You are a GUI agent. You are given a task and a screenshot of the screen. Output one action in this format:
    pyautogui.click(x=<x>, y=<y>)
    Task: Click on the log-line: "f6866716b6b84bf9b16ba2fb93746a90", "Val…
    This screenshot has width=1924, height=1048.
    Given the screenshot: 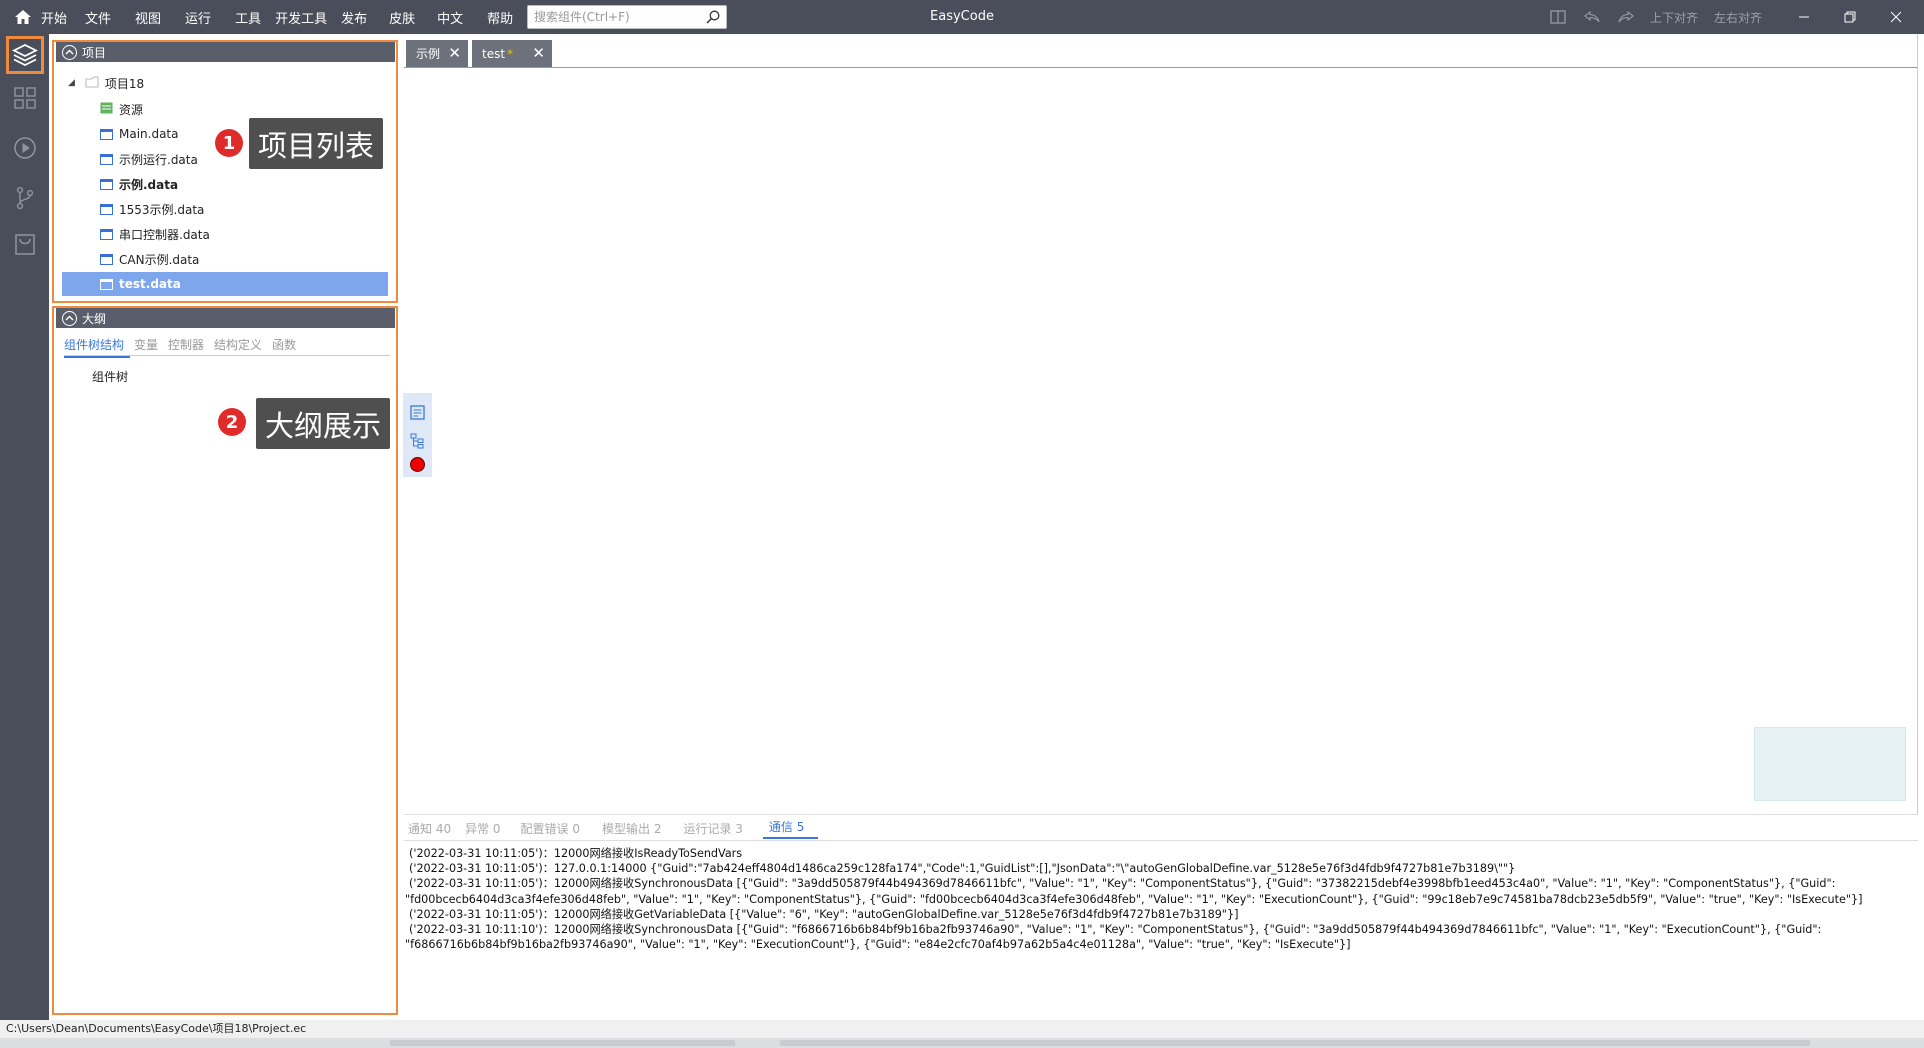 What is the action you would take?
    pyautogui.click(x=878, y=945)
    